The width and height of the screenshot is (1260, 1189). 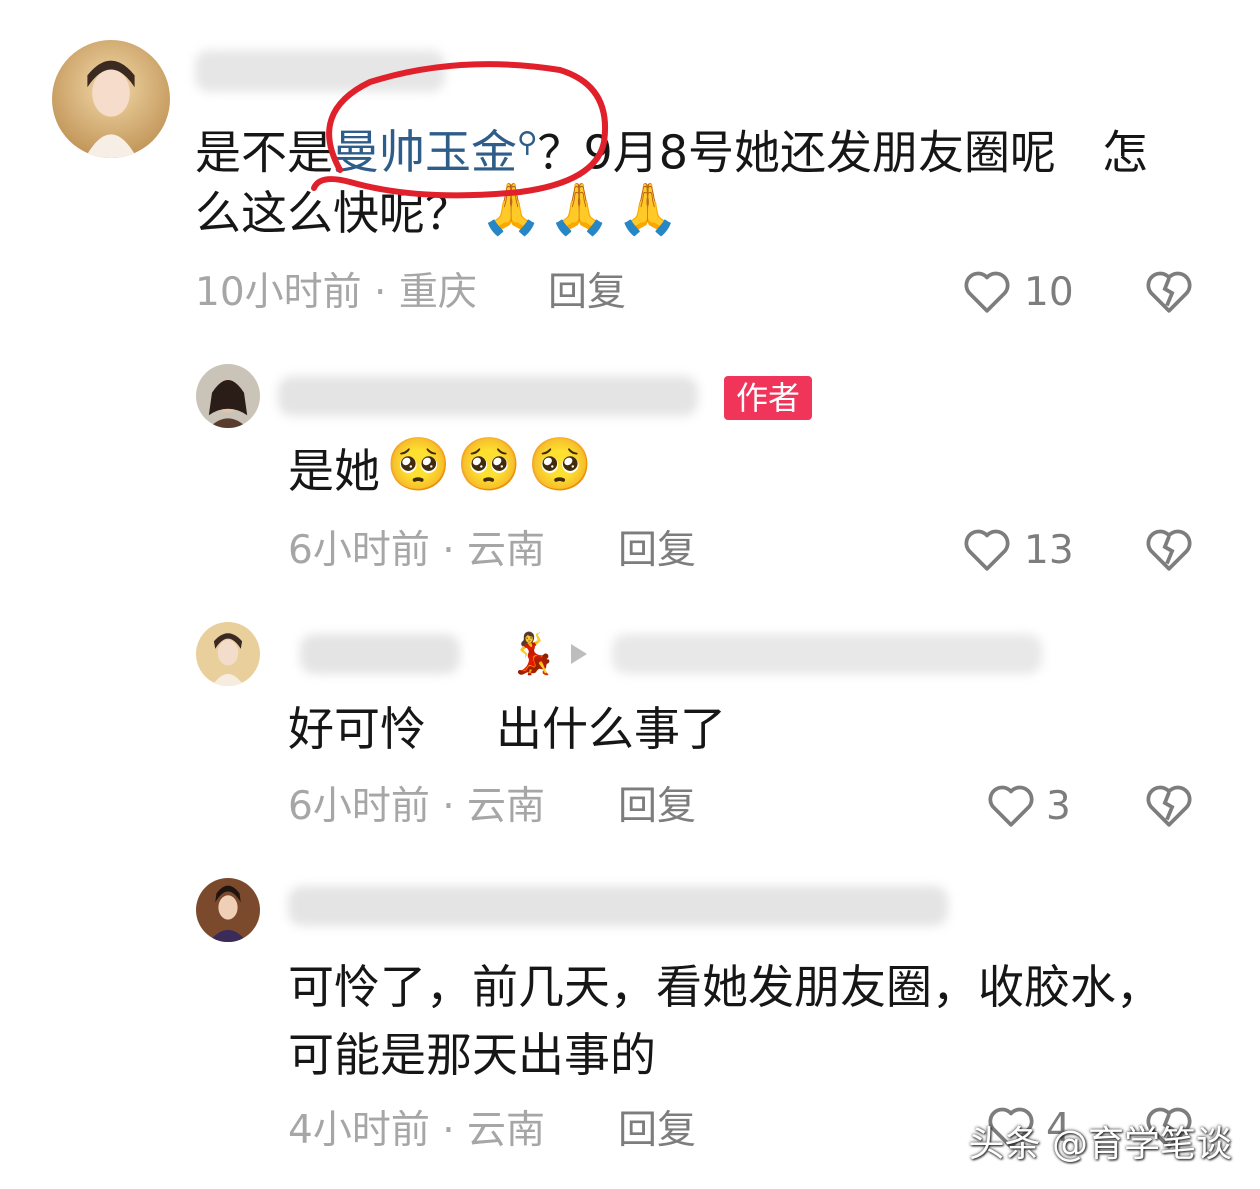 What do you see at coordinates (1049, 550) in the screenshot?
I see `like-count: 13` at bounding box center [1049, 550].